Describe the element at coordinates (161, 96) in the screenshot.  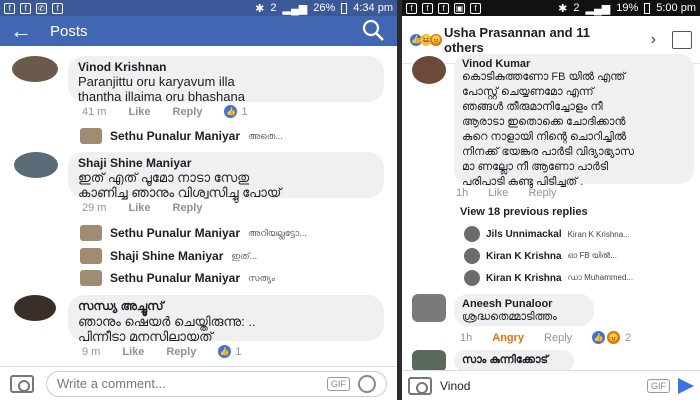
I see `comment-text: thantha illaima oru bhashana` at that location.